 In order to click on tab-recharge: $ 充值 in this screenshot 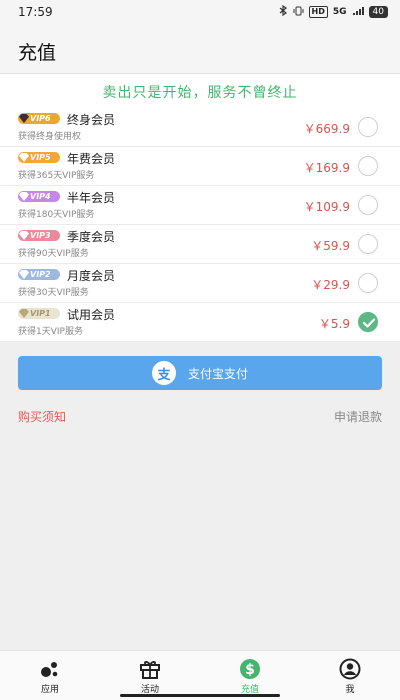, I will do `click(250, 675)`.